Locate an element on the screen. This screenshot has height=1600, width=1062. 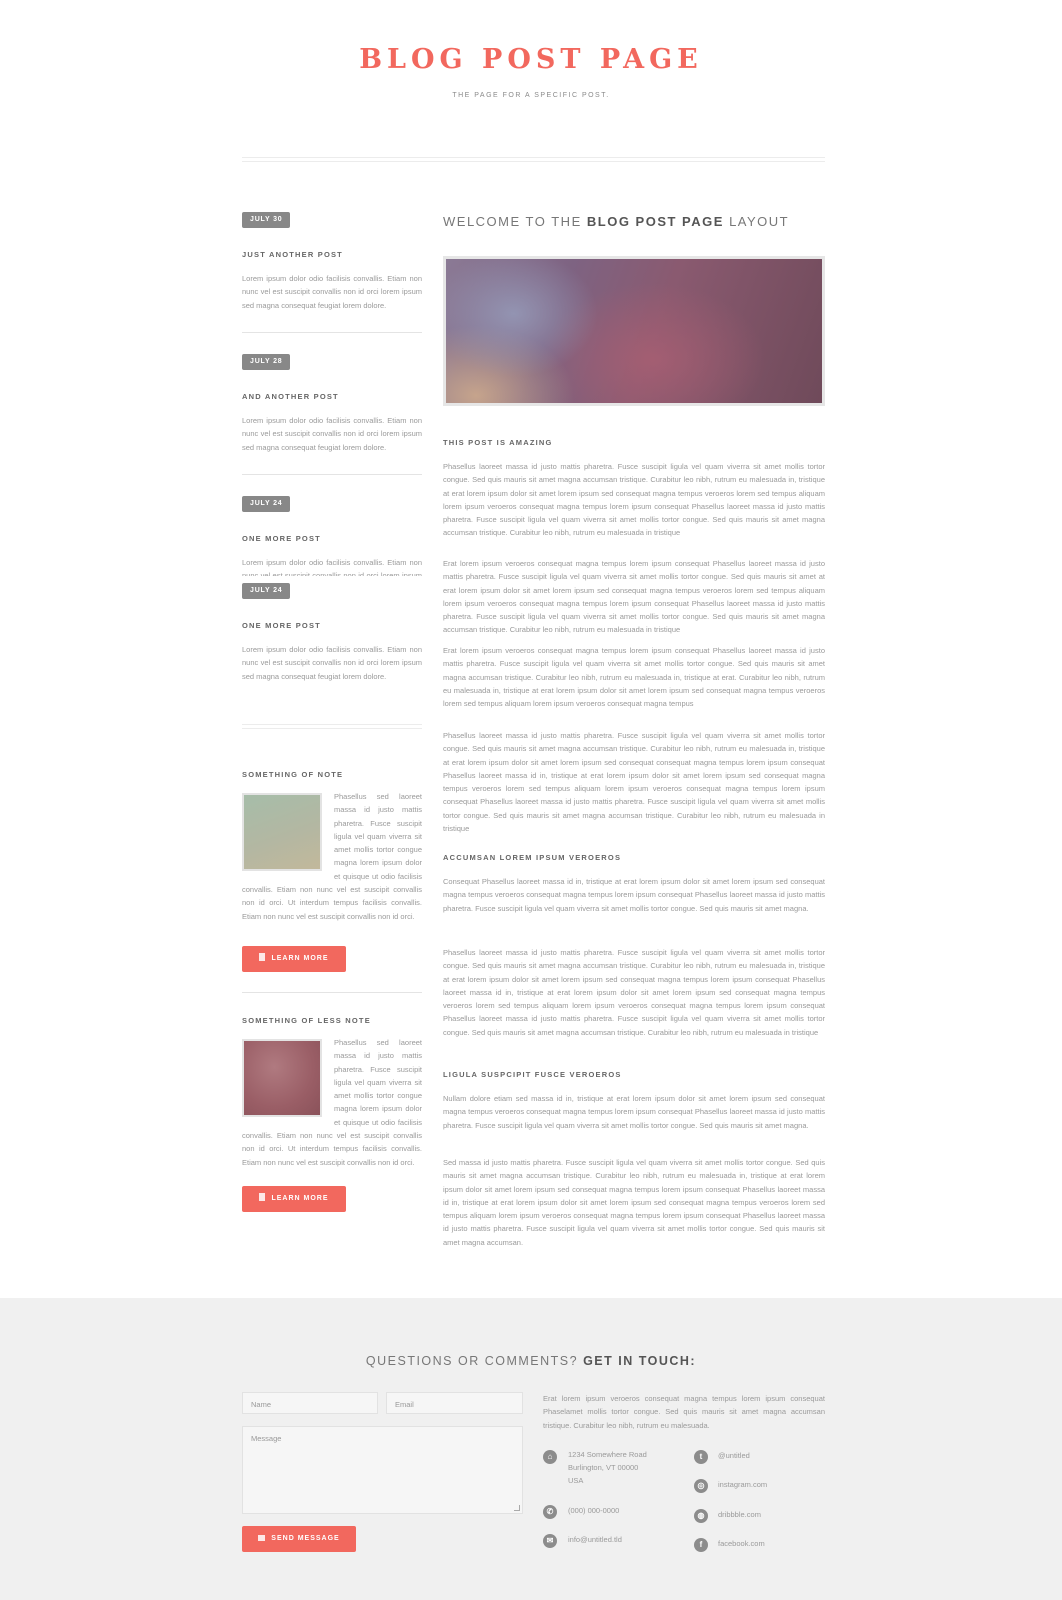
twitter-link: @untitled is located at coordinates (734, 1455).